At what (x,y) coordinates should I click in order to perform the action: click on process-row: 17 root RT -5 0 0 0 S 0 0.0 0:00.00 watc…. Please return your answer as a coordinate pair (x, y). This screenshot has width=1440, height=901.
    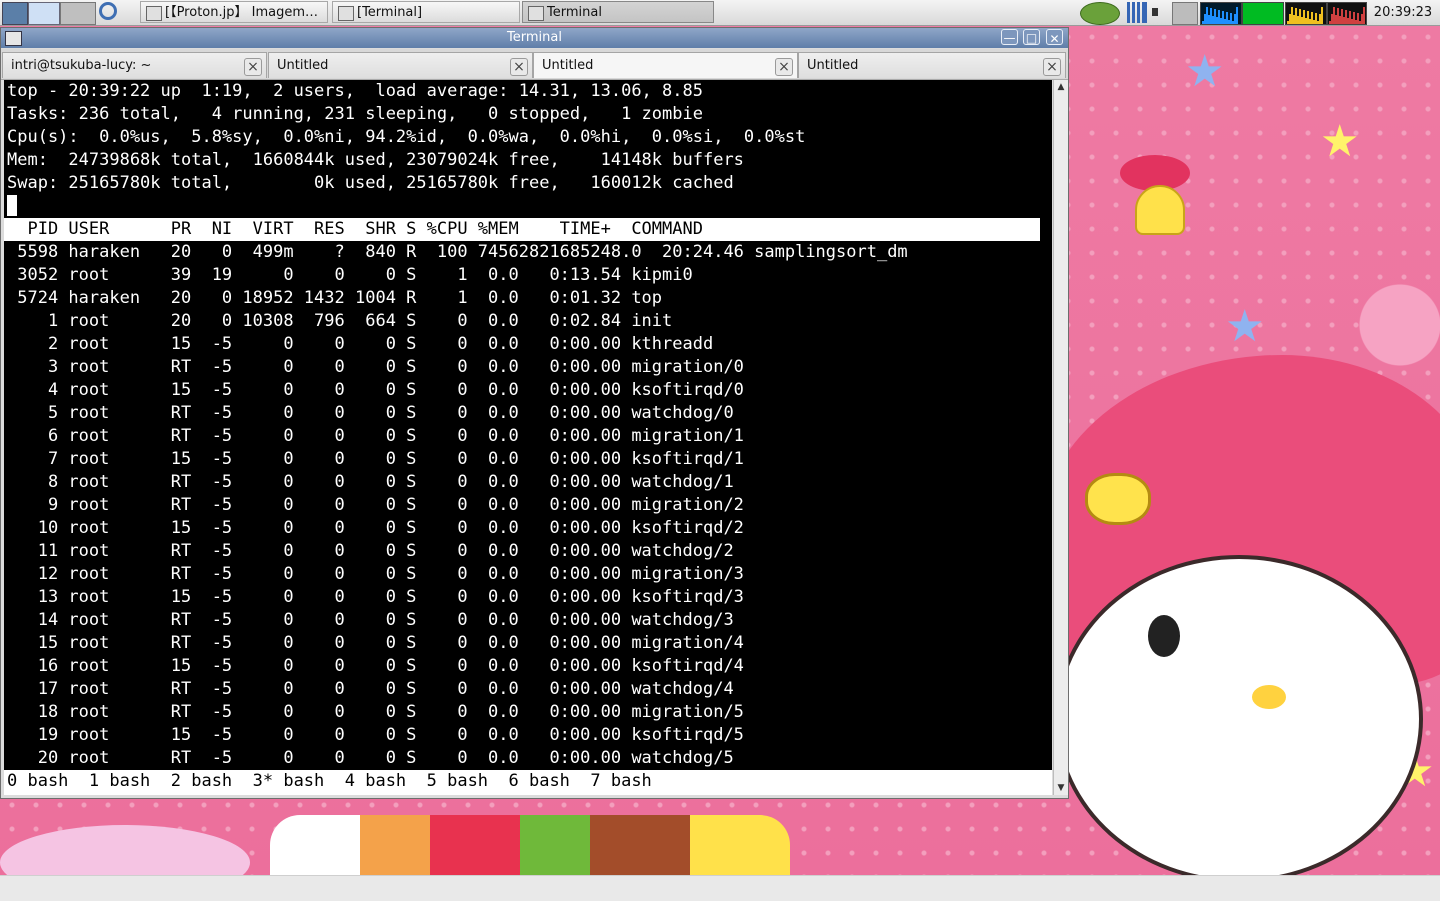
    Looking at the image, I should click on (370, 689).